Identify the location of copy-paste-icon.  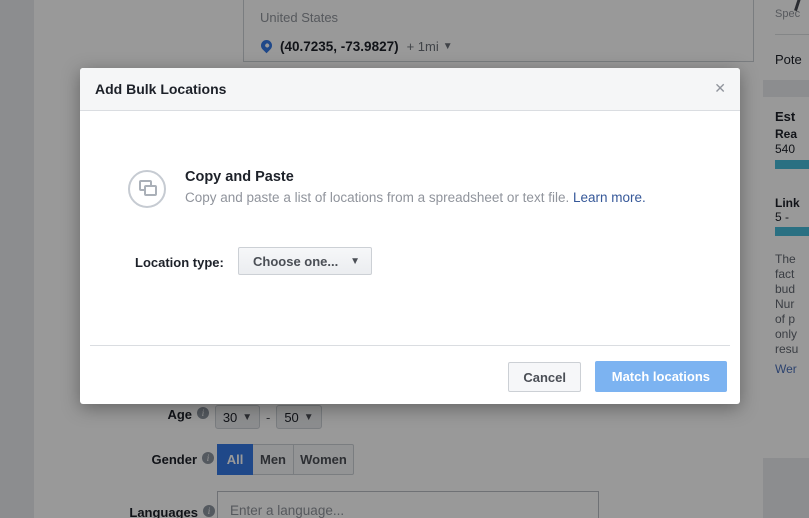
(147, 189).